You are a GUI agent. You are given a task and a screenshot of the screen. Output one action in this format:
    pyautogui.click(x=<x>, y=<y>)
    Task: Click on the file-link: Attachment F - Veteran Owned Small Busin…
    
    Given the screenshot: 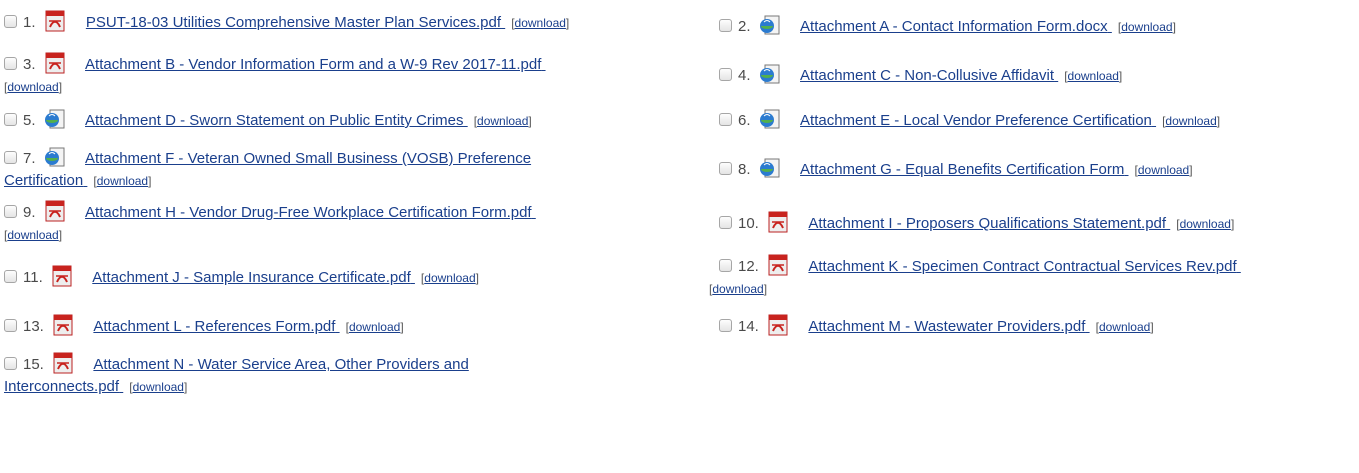 What is the action you would take?
    pyautogui.click(x=267, y=169)
    